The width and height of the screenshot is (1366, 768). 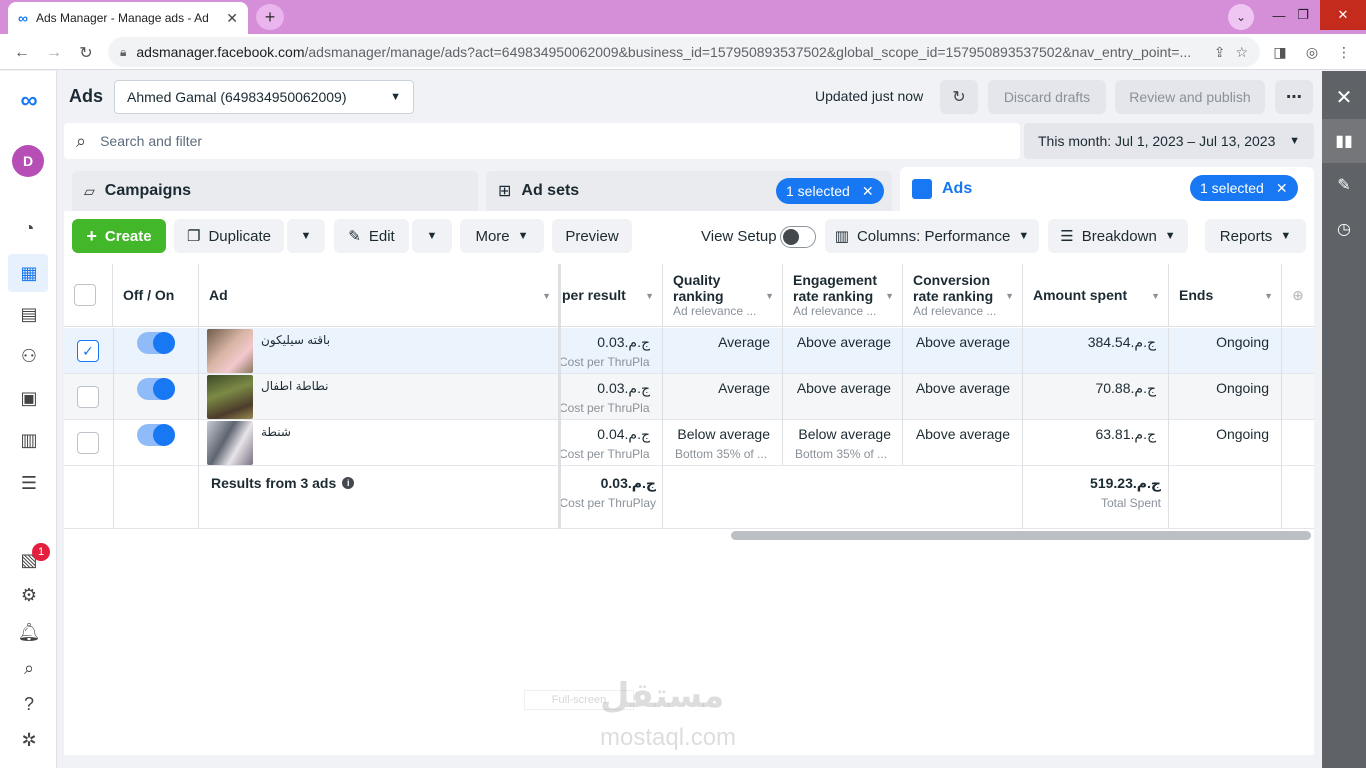 I want to click on header-spent: Amount spent ▼, so click(x=1096, y=295).